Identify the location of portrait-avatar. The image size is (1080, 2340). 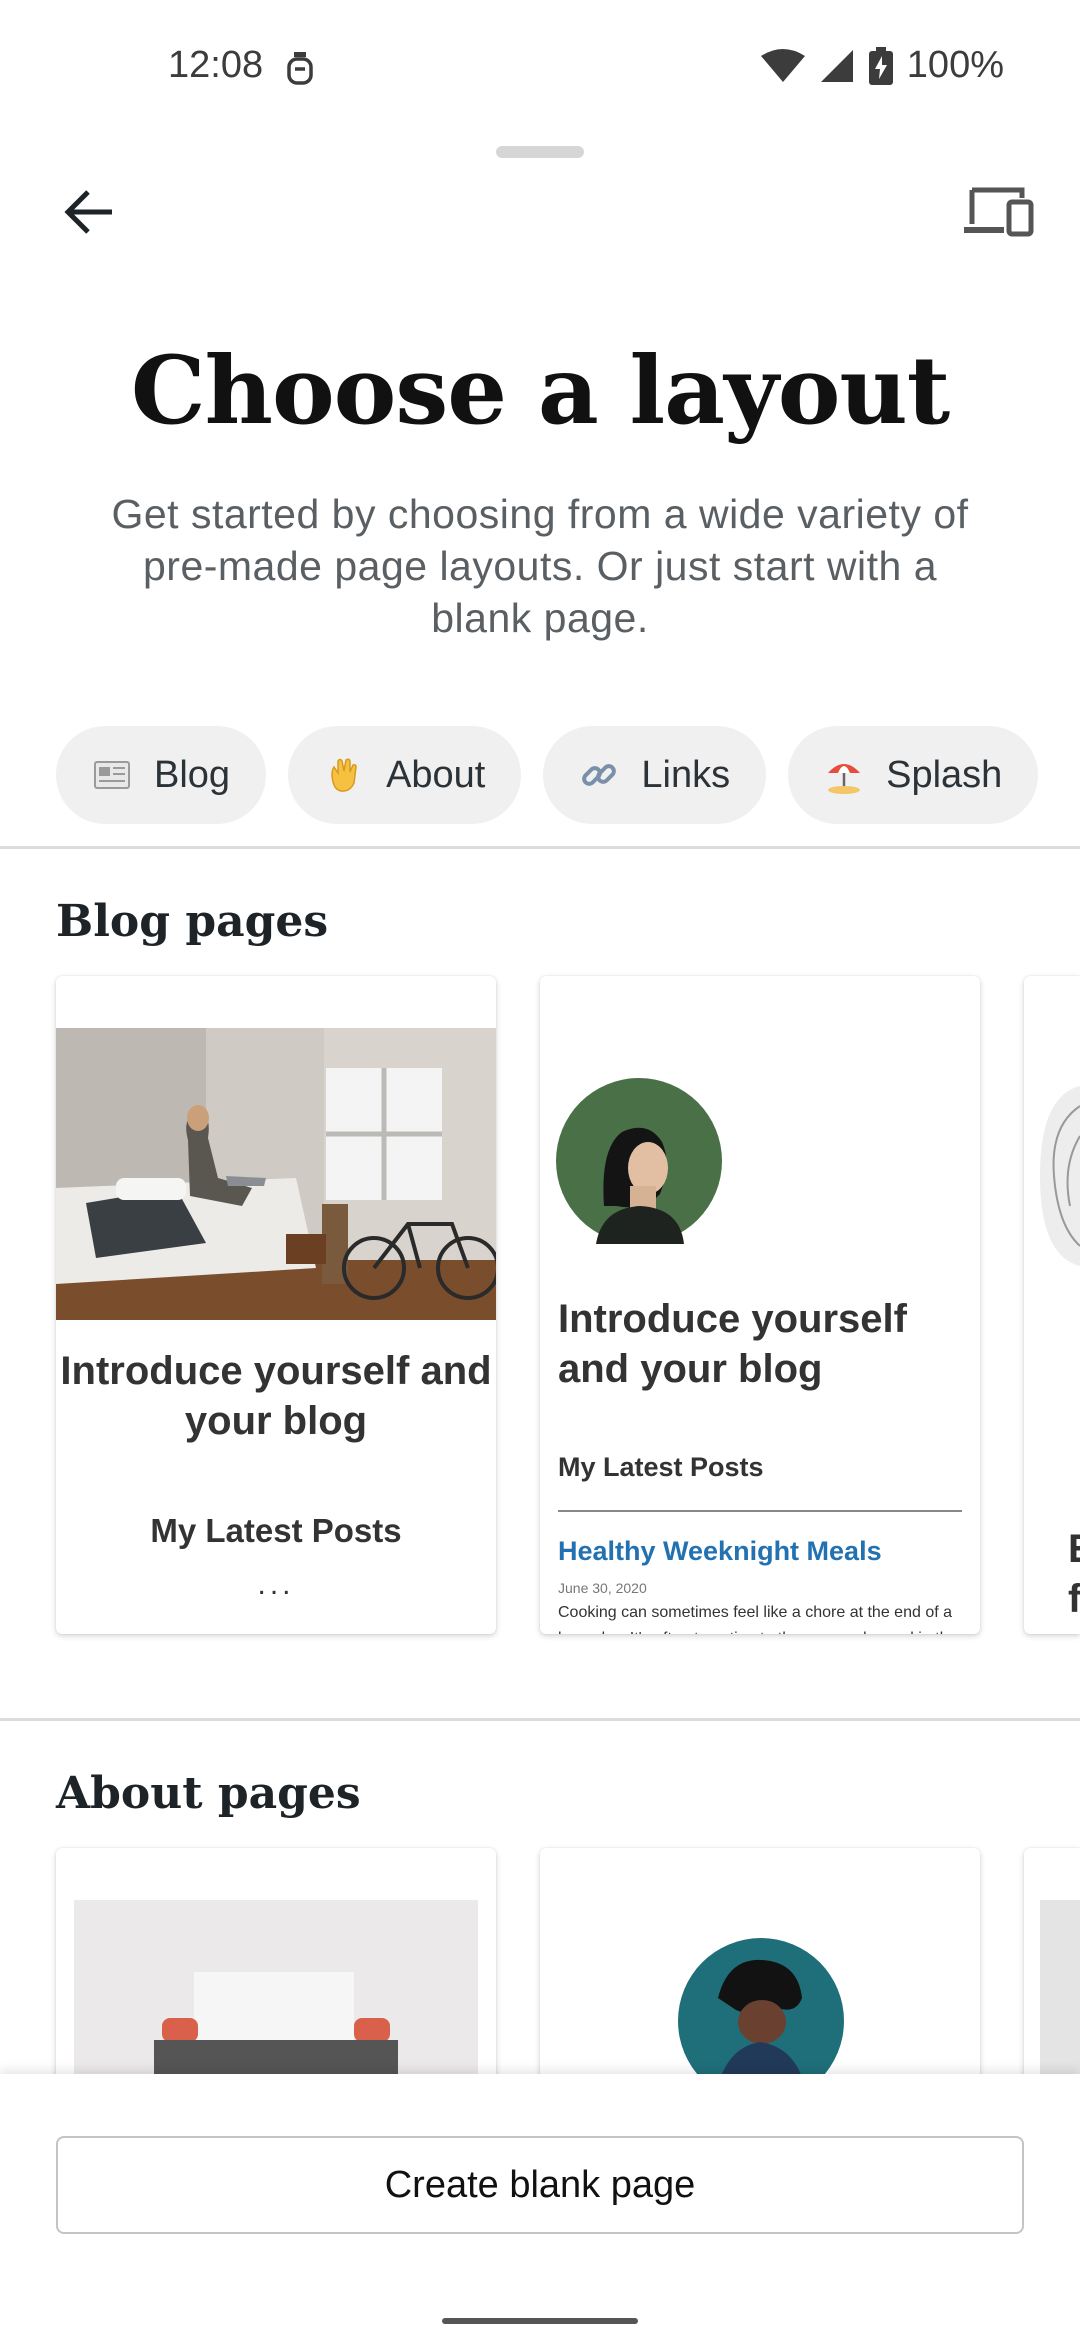
(639, 1161).